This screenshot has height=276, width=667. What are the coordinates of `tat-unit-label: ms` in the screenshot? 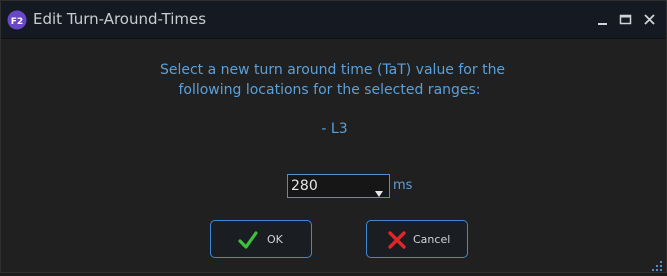 It's located at (403, 185).